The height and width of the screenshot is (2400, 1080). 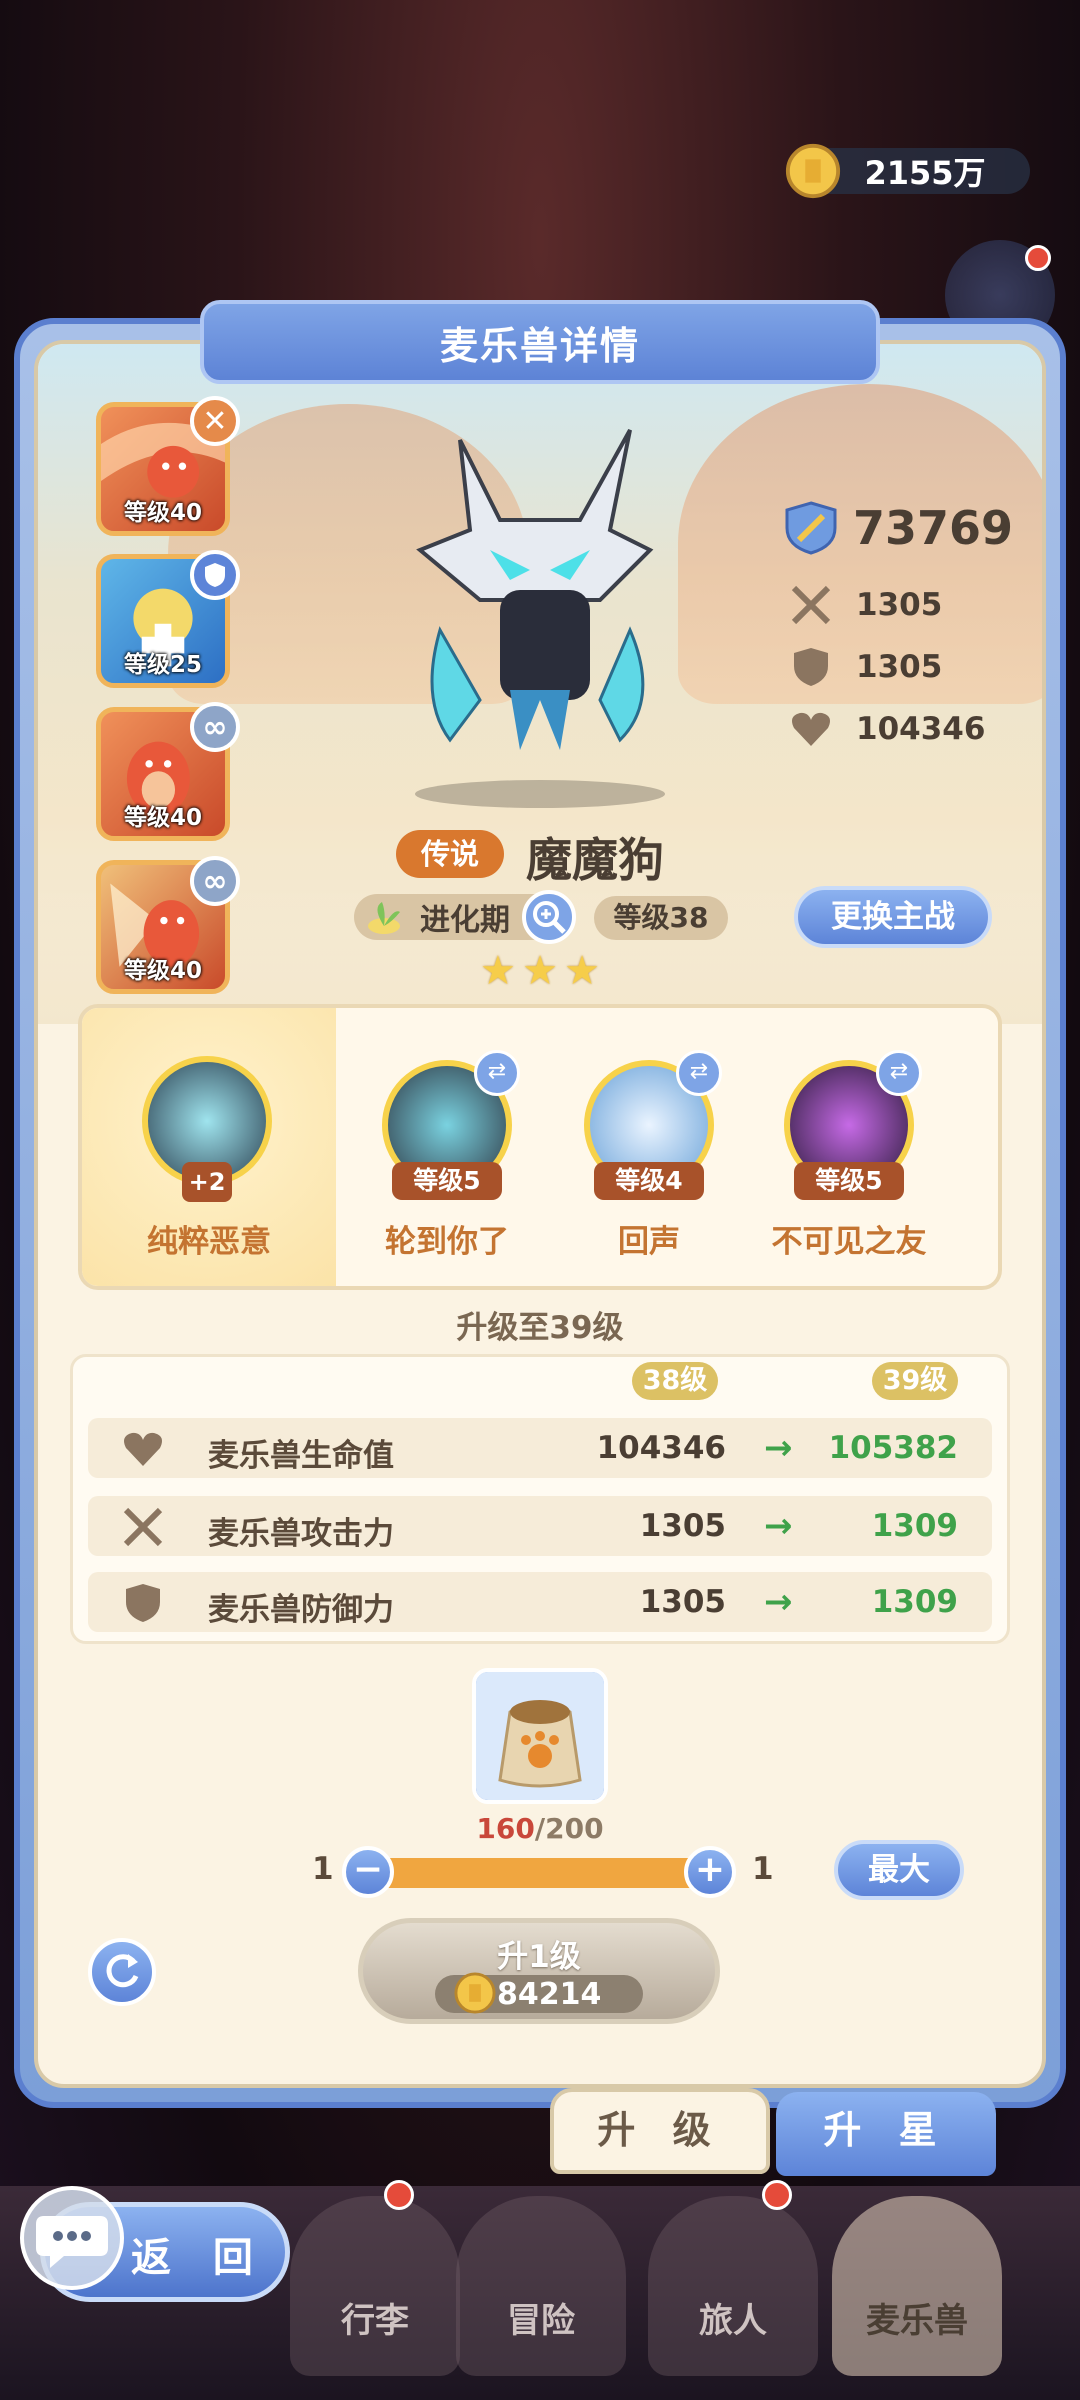 I want to click on defense-value: 1305, so click(x=899, y=667).